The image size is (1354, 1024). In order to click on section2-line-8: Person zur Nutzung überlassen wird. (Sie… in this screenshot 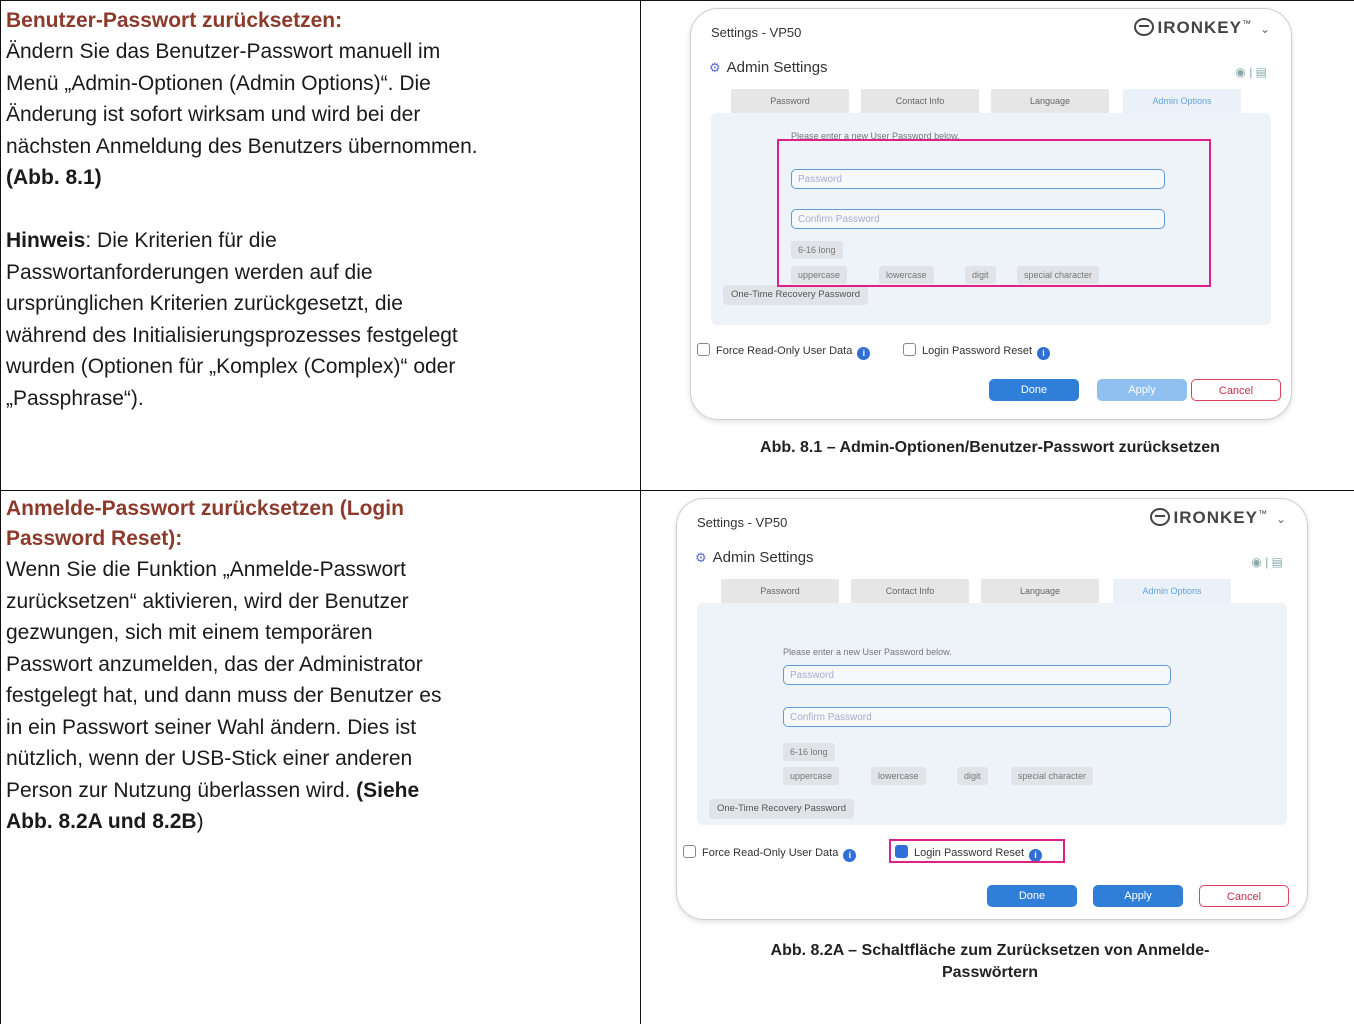, I will do `click(318, 791)`.